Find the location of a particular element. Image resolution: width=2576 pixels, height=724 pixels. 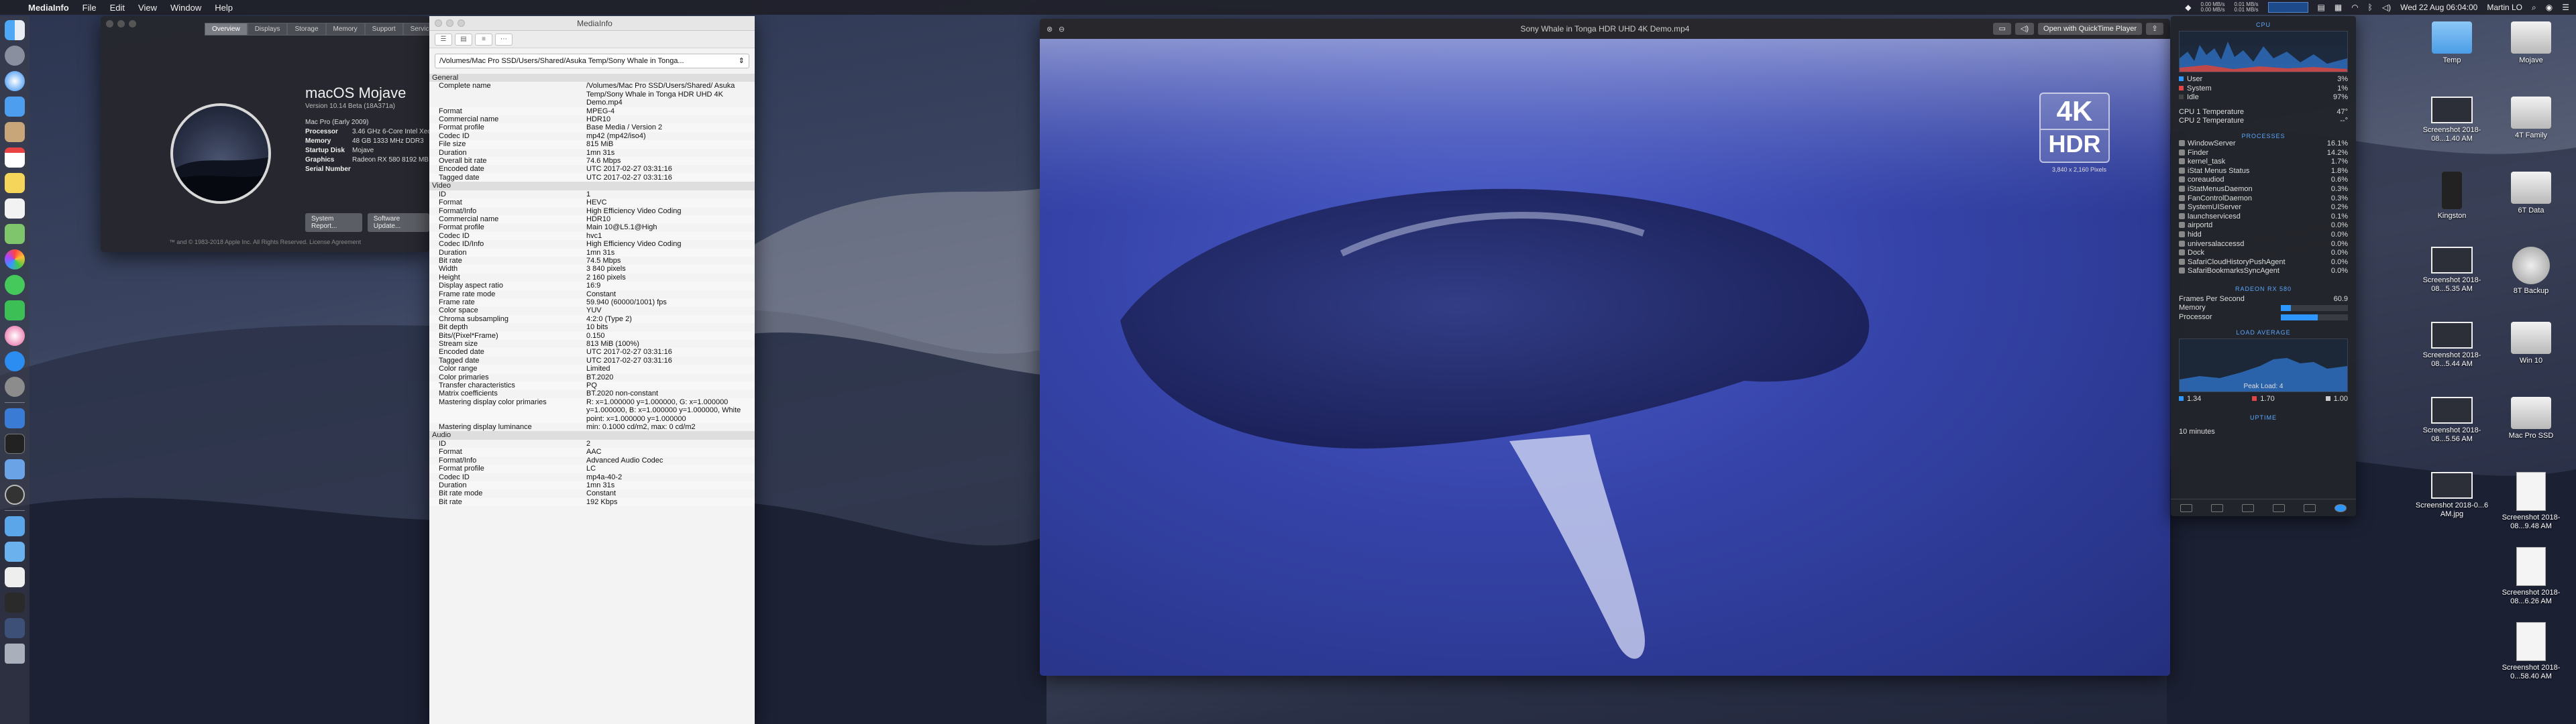

reminders-icon is located at coordinates (15, 209).